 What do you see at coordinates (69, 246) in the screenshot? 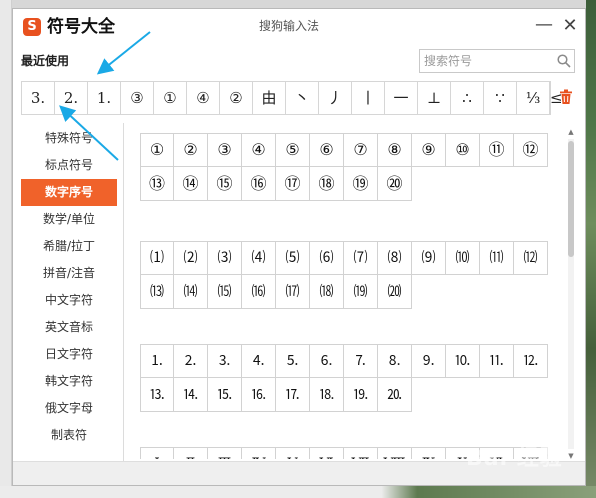
I see `sidebar-item: 希腊/拉丁` at bounding box center [69, 246].